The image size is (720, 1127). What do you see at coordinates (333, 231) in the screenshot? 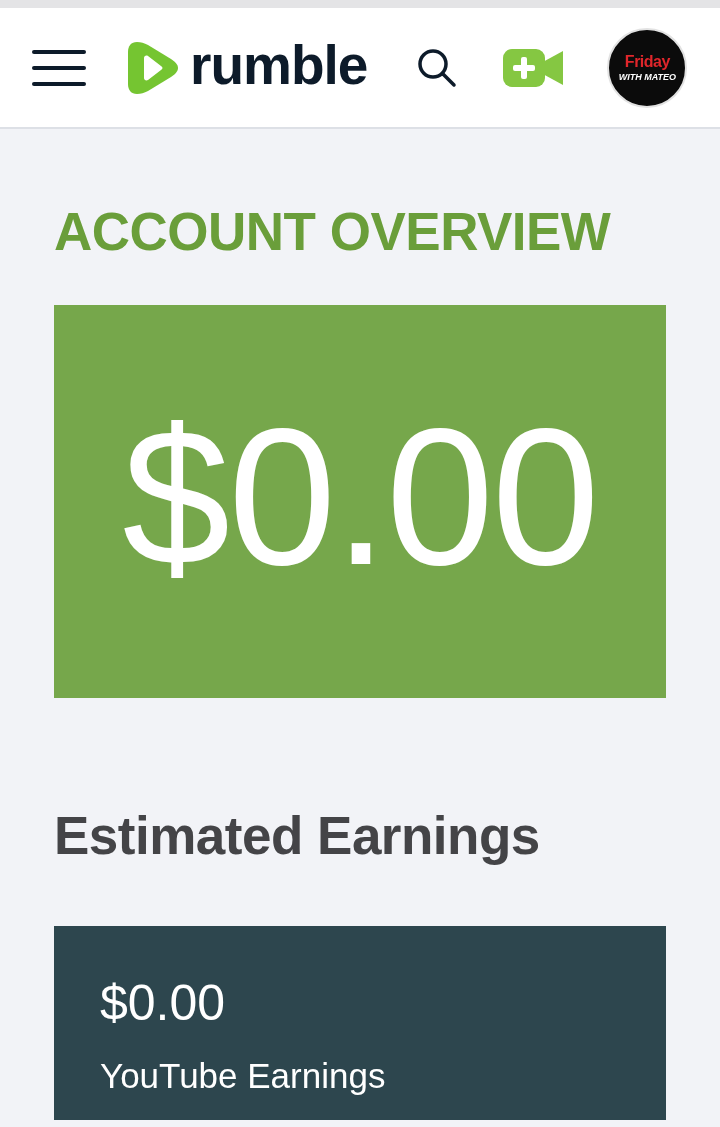
I see `page-title: ACCOUNT OVERVIEW` at bounding box center [333, 231].